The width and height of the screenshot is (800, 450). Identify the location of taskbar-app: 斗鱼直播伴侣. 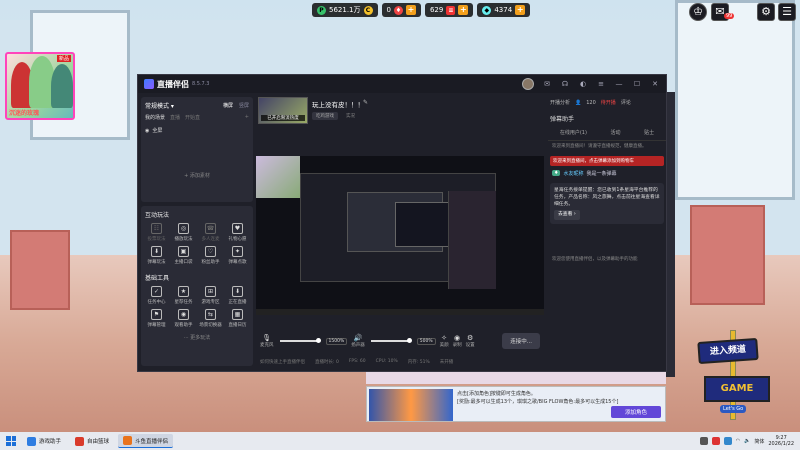
(146, 441).